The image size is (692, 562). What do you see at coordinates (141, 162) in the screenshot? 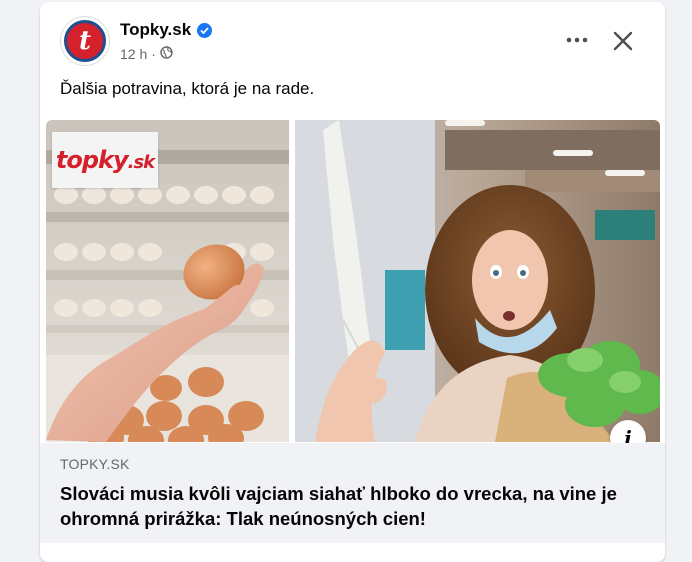
I see `logo-text-suffix: .sk` at bounding box center [141, 162].